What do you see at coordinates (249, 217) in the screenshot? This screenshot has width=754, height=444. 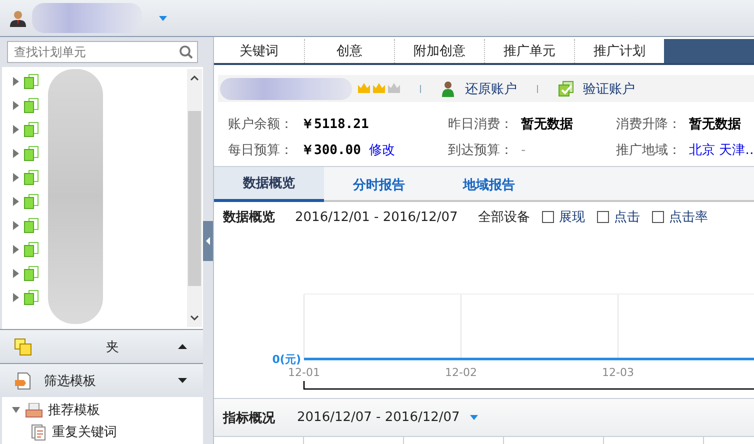 I see `section-title: 数据概览` at bounding box center [249, 217].